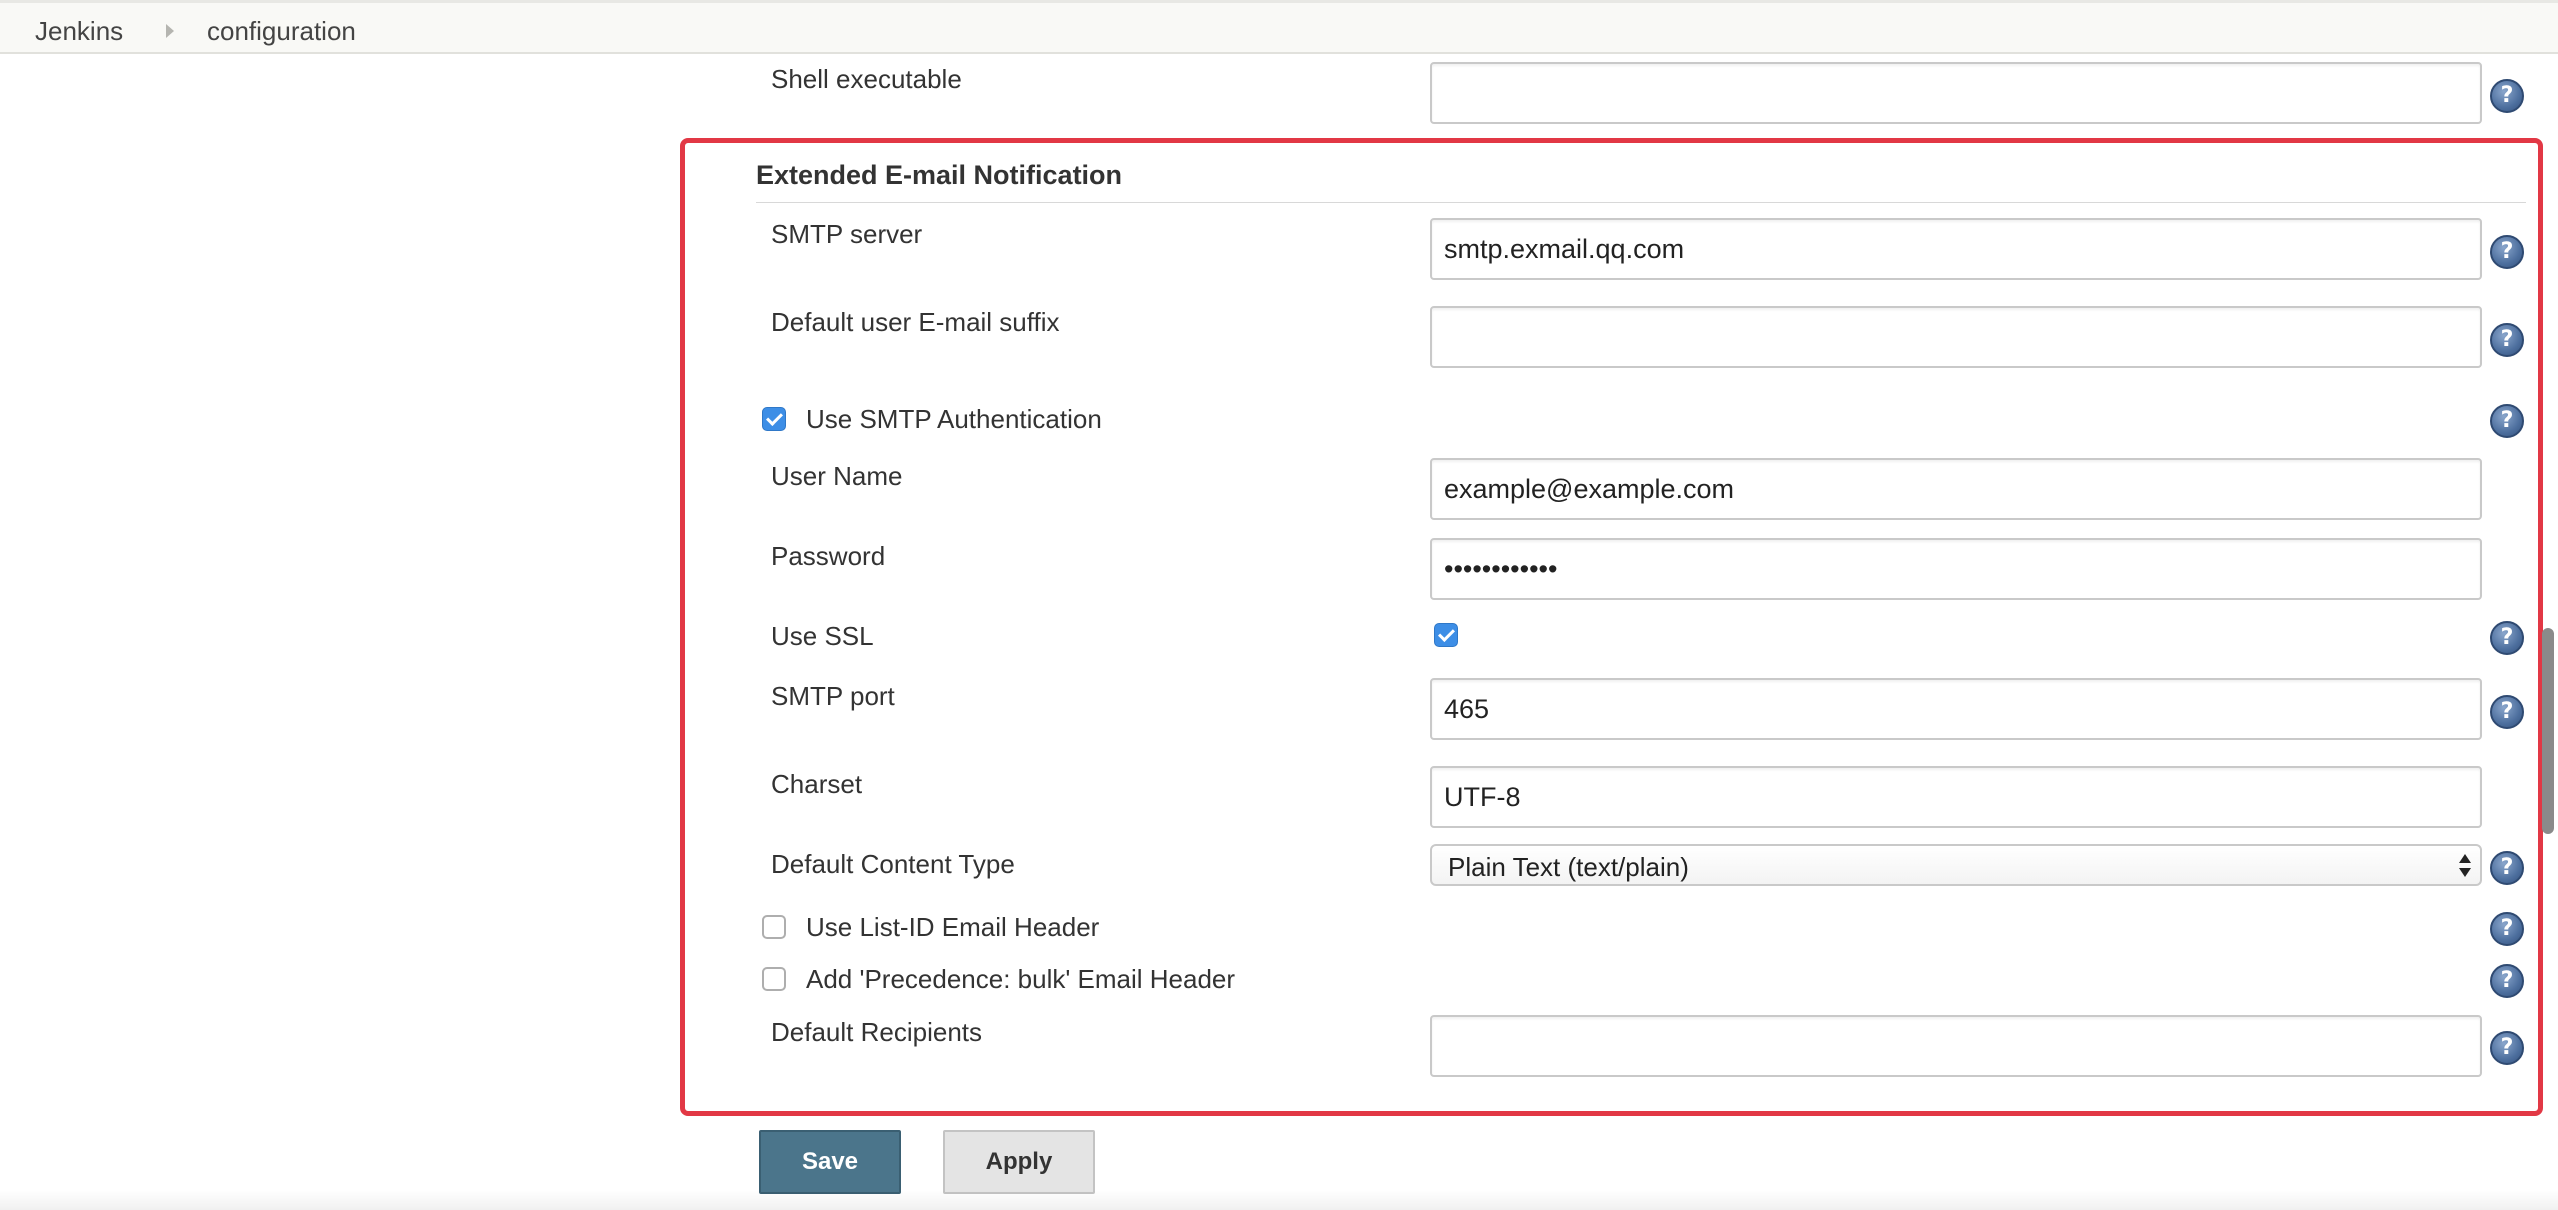 Image resolution: width=2558 pixels, height=1210 pixels. What do you see at coordinates (866, 79) in the screenshot?
I see `shell-executable-label: Shell executable` at bounding box center [866, 79].